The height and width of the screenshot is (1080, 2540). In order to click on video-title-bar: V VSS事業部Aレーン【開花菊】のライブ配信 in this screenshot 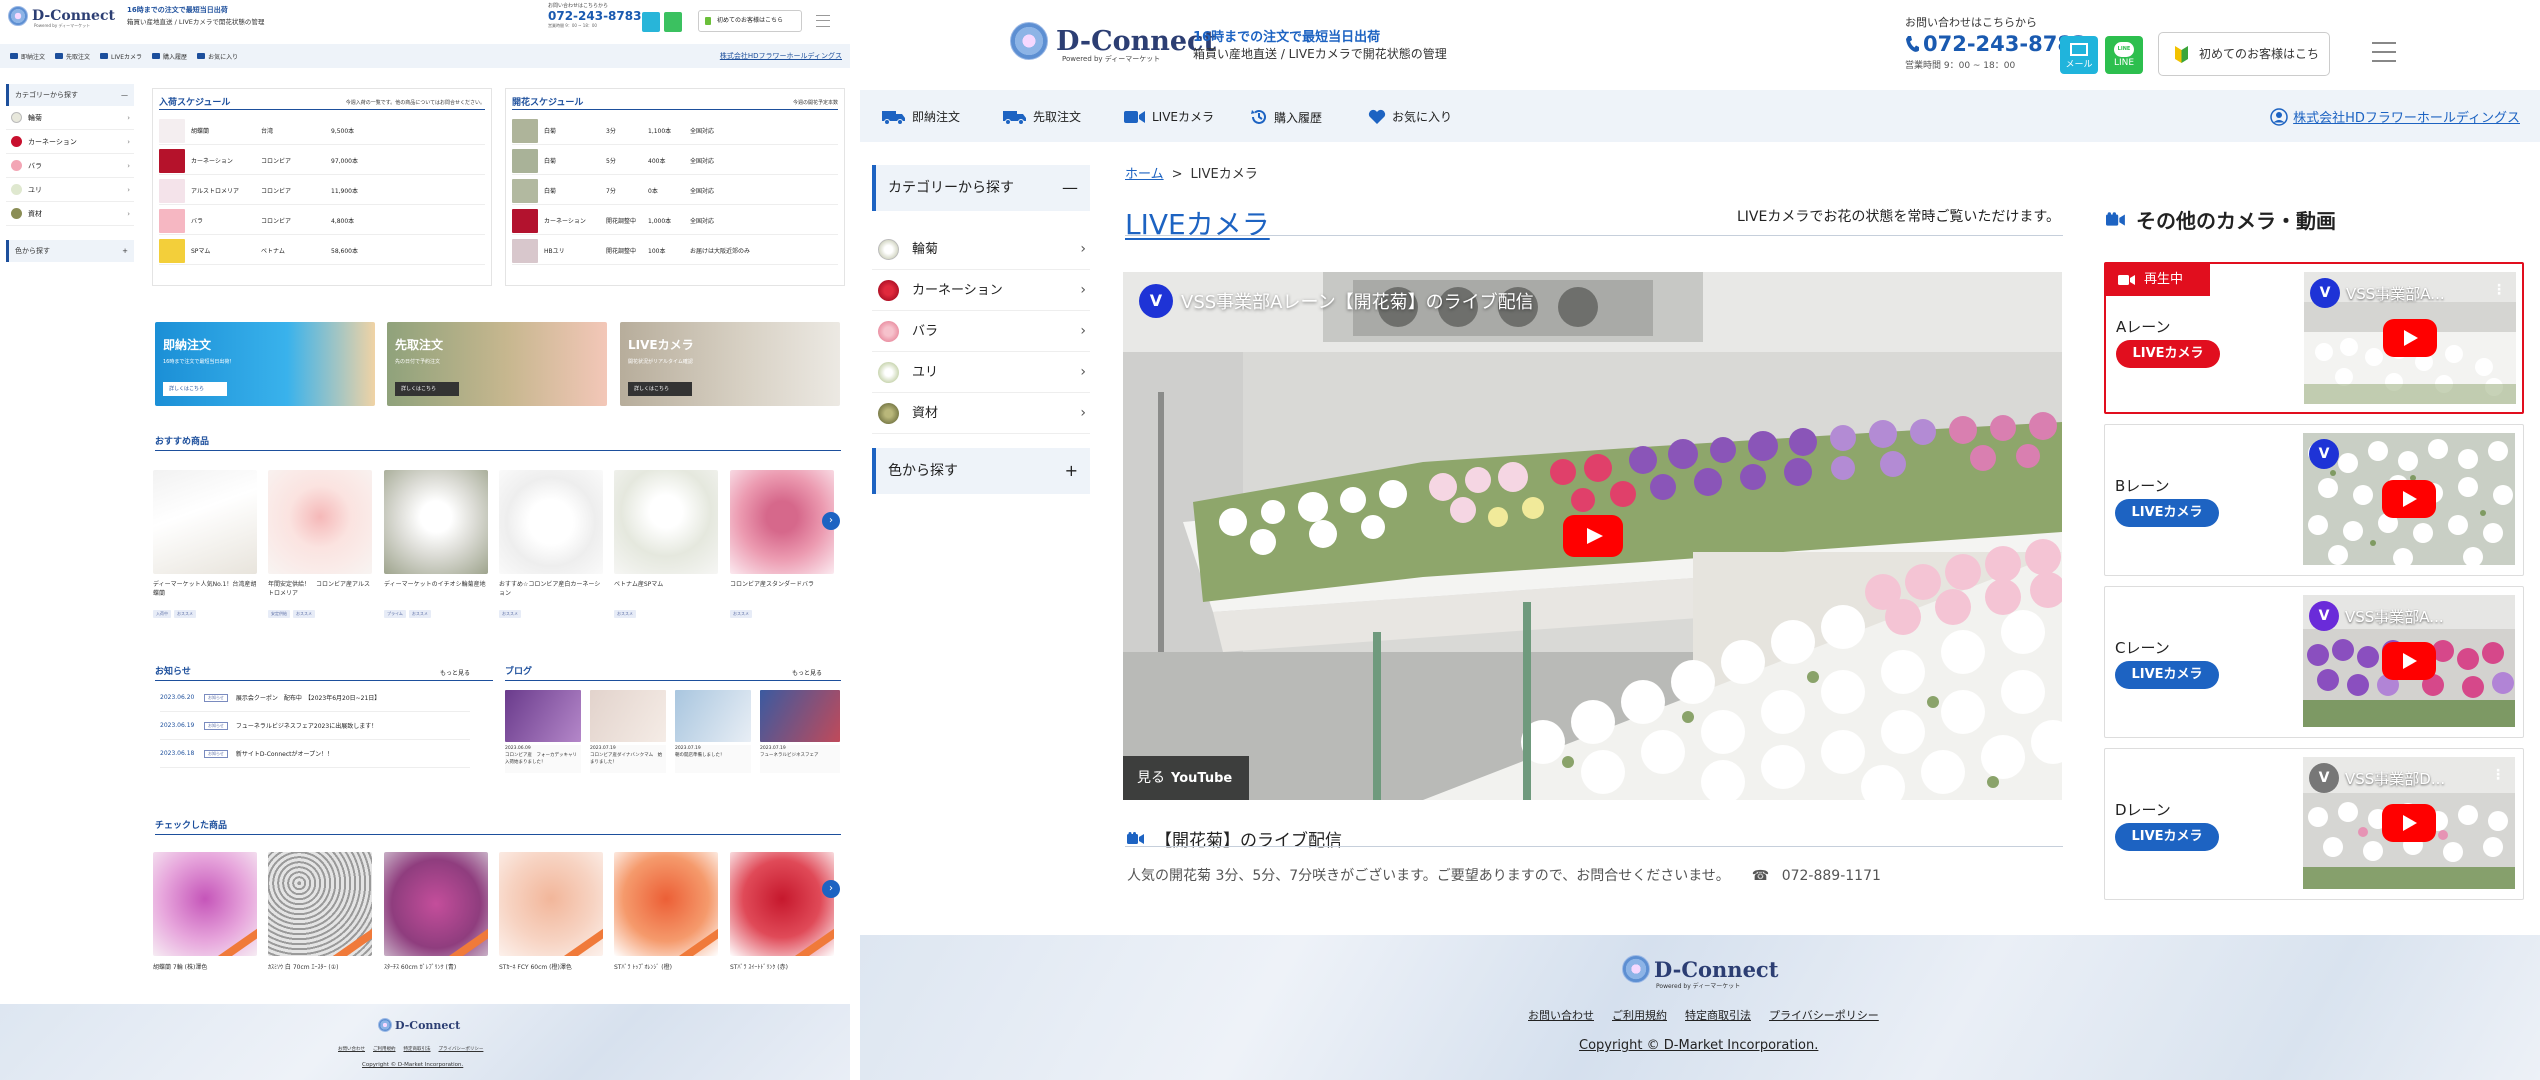, I will do `click(1336, 301)`.